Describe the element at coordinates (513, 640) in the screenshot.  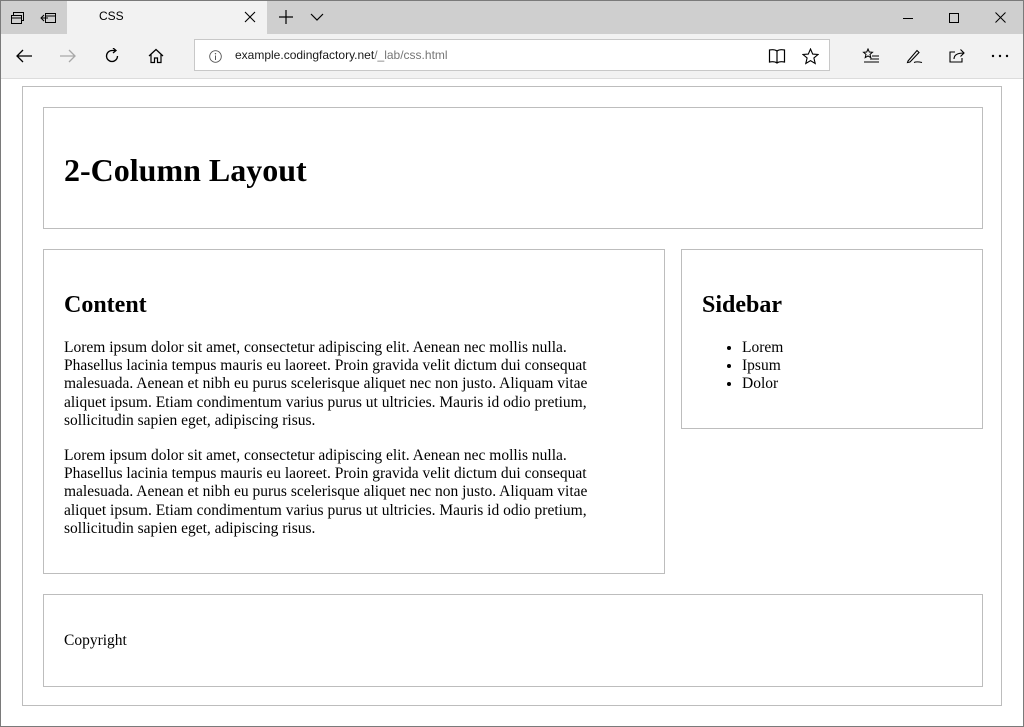
I see `page-footer: Copyright` at that location.